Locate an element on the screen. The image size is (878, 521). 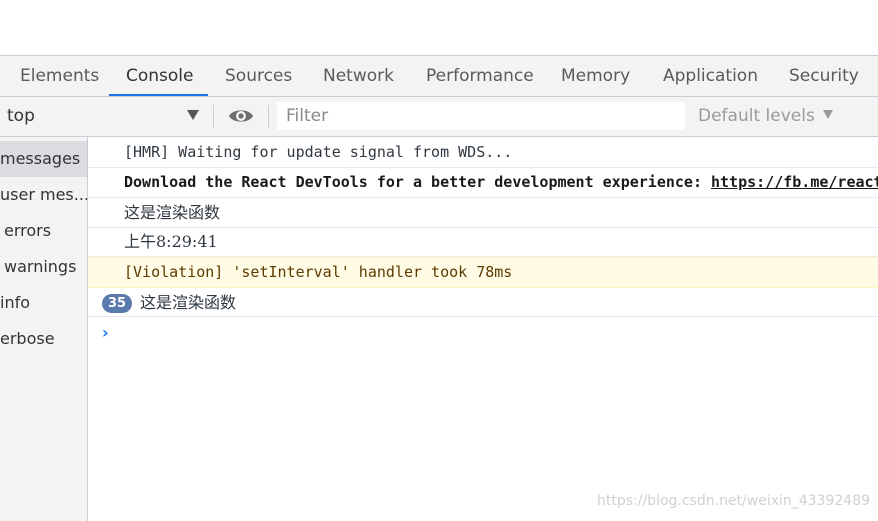
tab-security: Security is located at coordinates (824, 76).